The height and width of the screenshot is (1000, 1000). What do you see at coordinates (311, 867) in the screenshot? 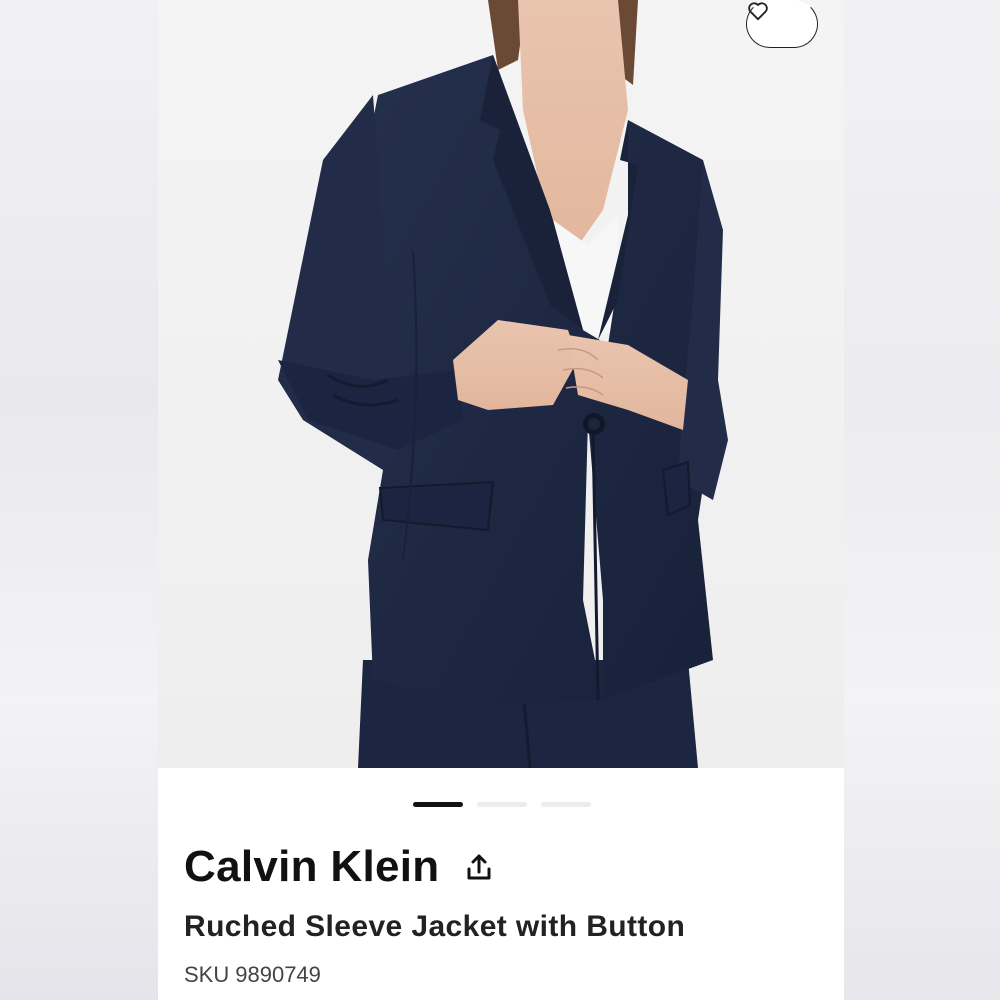
I see `brand-name: Calvin Klein` at bounding box center [311, 867].